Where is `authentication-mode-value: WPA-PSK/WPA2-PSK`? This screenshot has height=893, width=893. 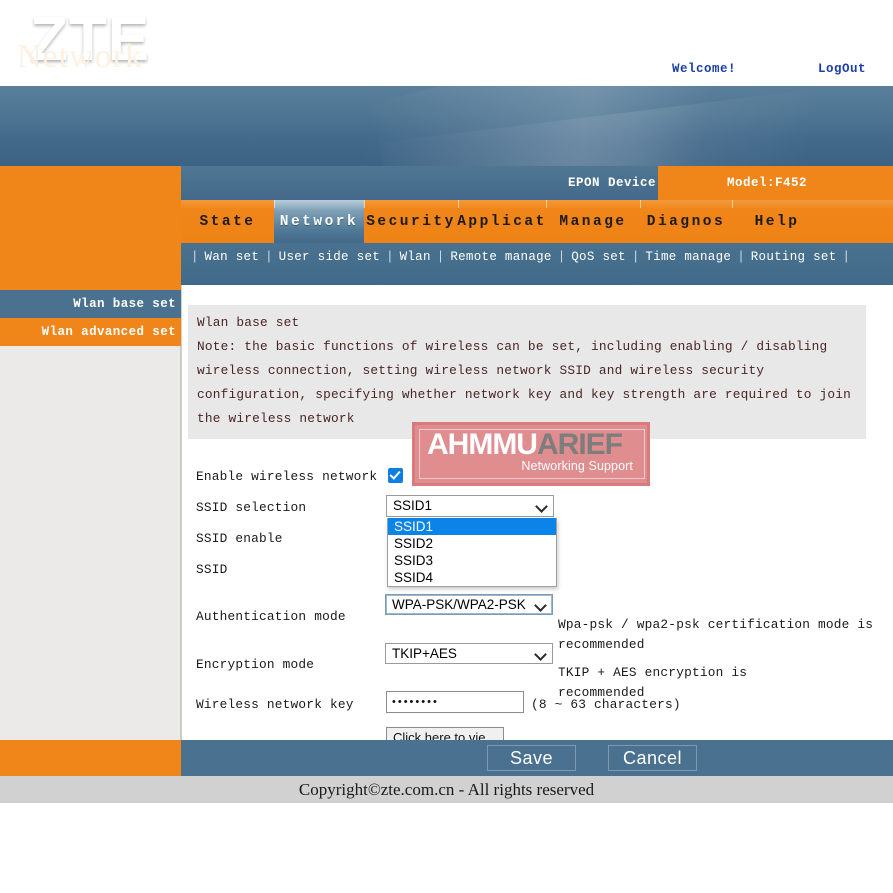 authentication-mode-value: WPA-PSK/WPA2-PSK is located at coordinates (459, 604).